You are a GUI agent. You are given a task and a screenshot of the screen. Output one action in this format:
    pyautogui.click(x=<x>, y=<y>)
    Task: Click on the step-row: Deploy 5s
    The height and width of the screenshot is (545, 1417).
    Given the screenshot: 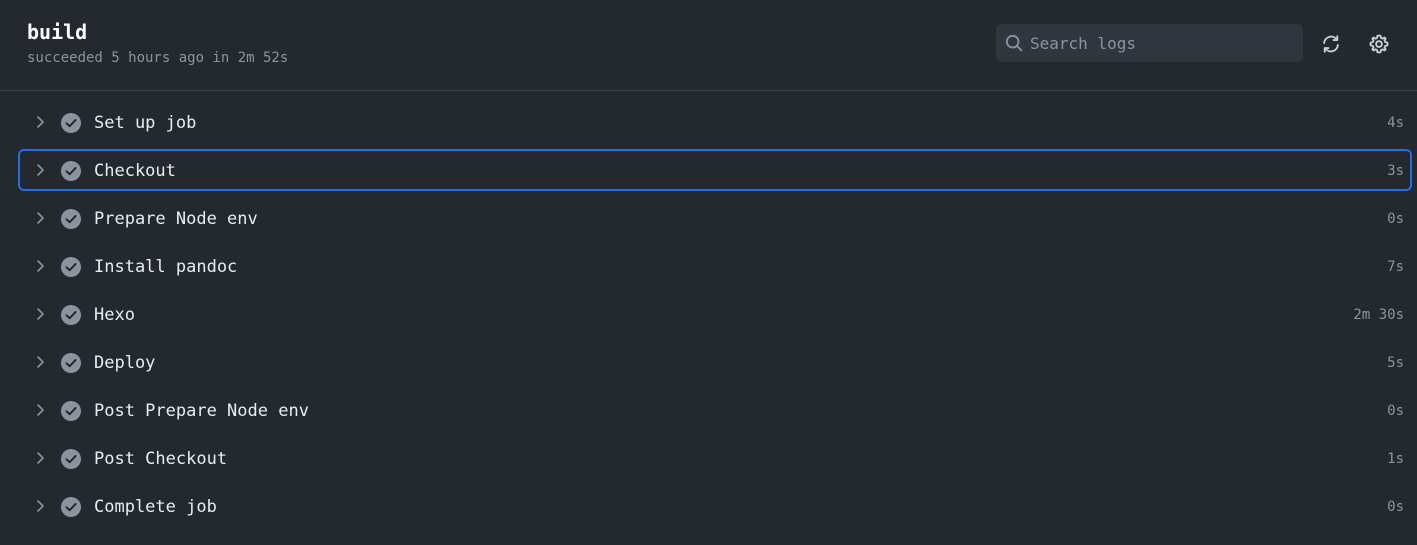 What is the action you would take?
    pyautogui.click(x=708, y=363)
    